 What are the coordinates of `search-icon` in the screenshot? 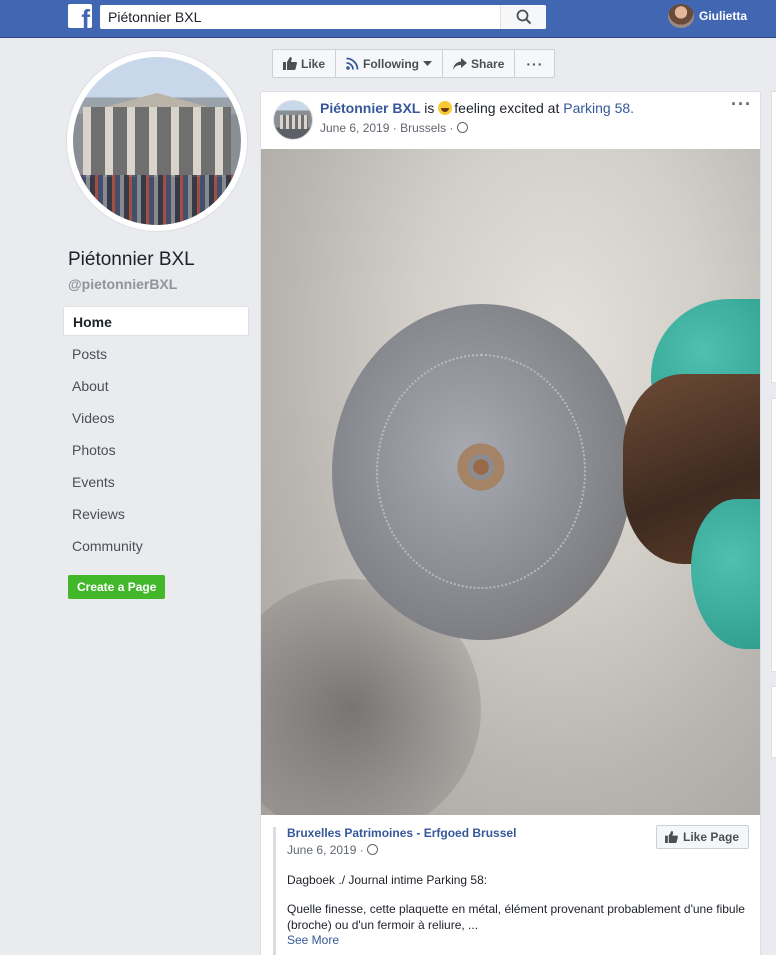 It's located at (524, 17).